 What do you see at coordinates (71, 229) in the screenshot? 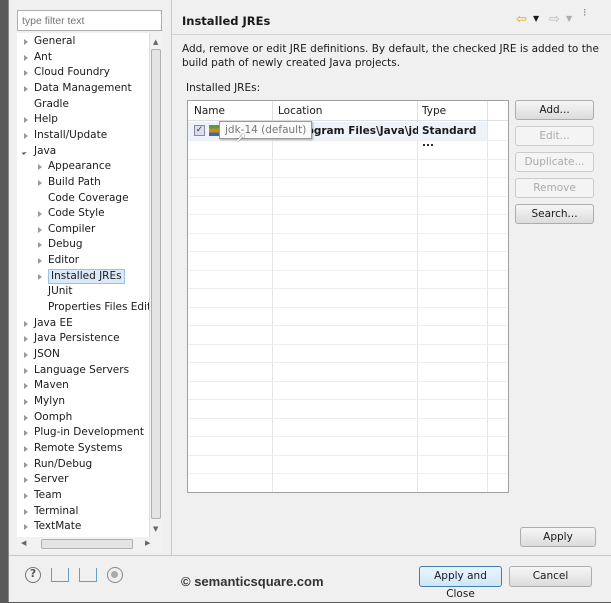
I see `tree-item: Compiler` at bounding box center [71, 229].